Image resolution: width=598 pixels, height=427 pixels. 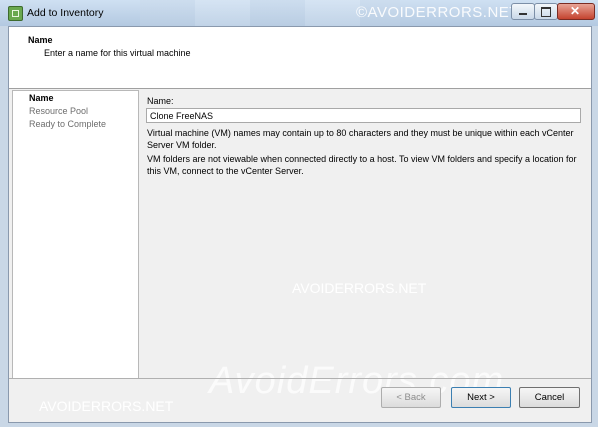 I want to click on step-resource-pool: Resource Pool, so click(x=58, y=111).